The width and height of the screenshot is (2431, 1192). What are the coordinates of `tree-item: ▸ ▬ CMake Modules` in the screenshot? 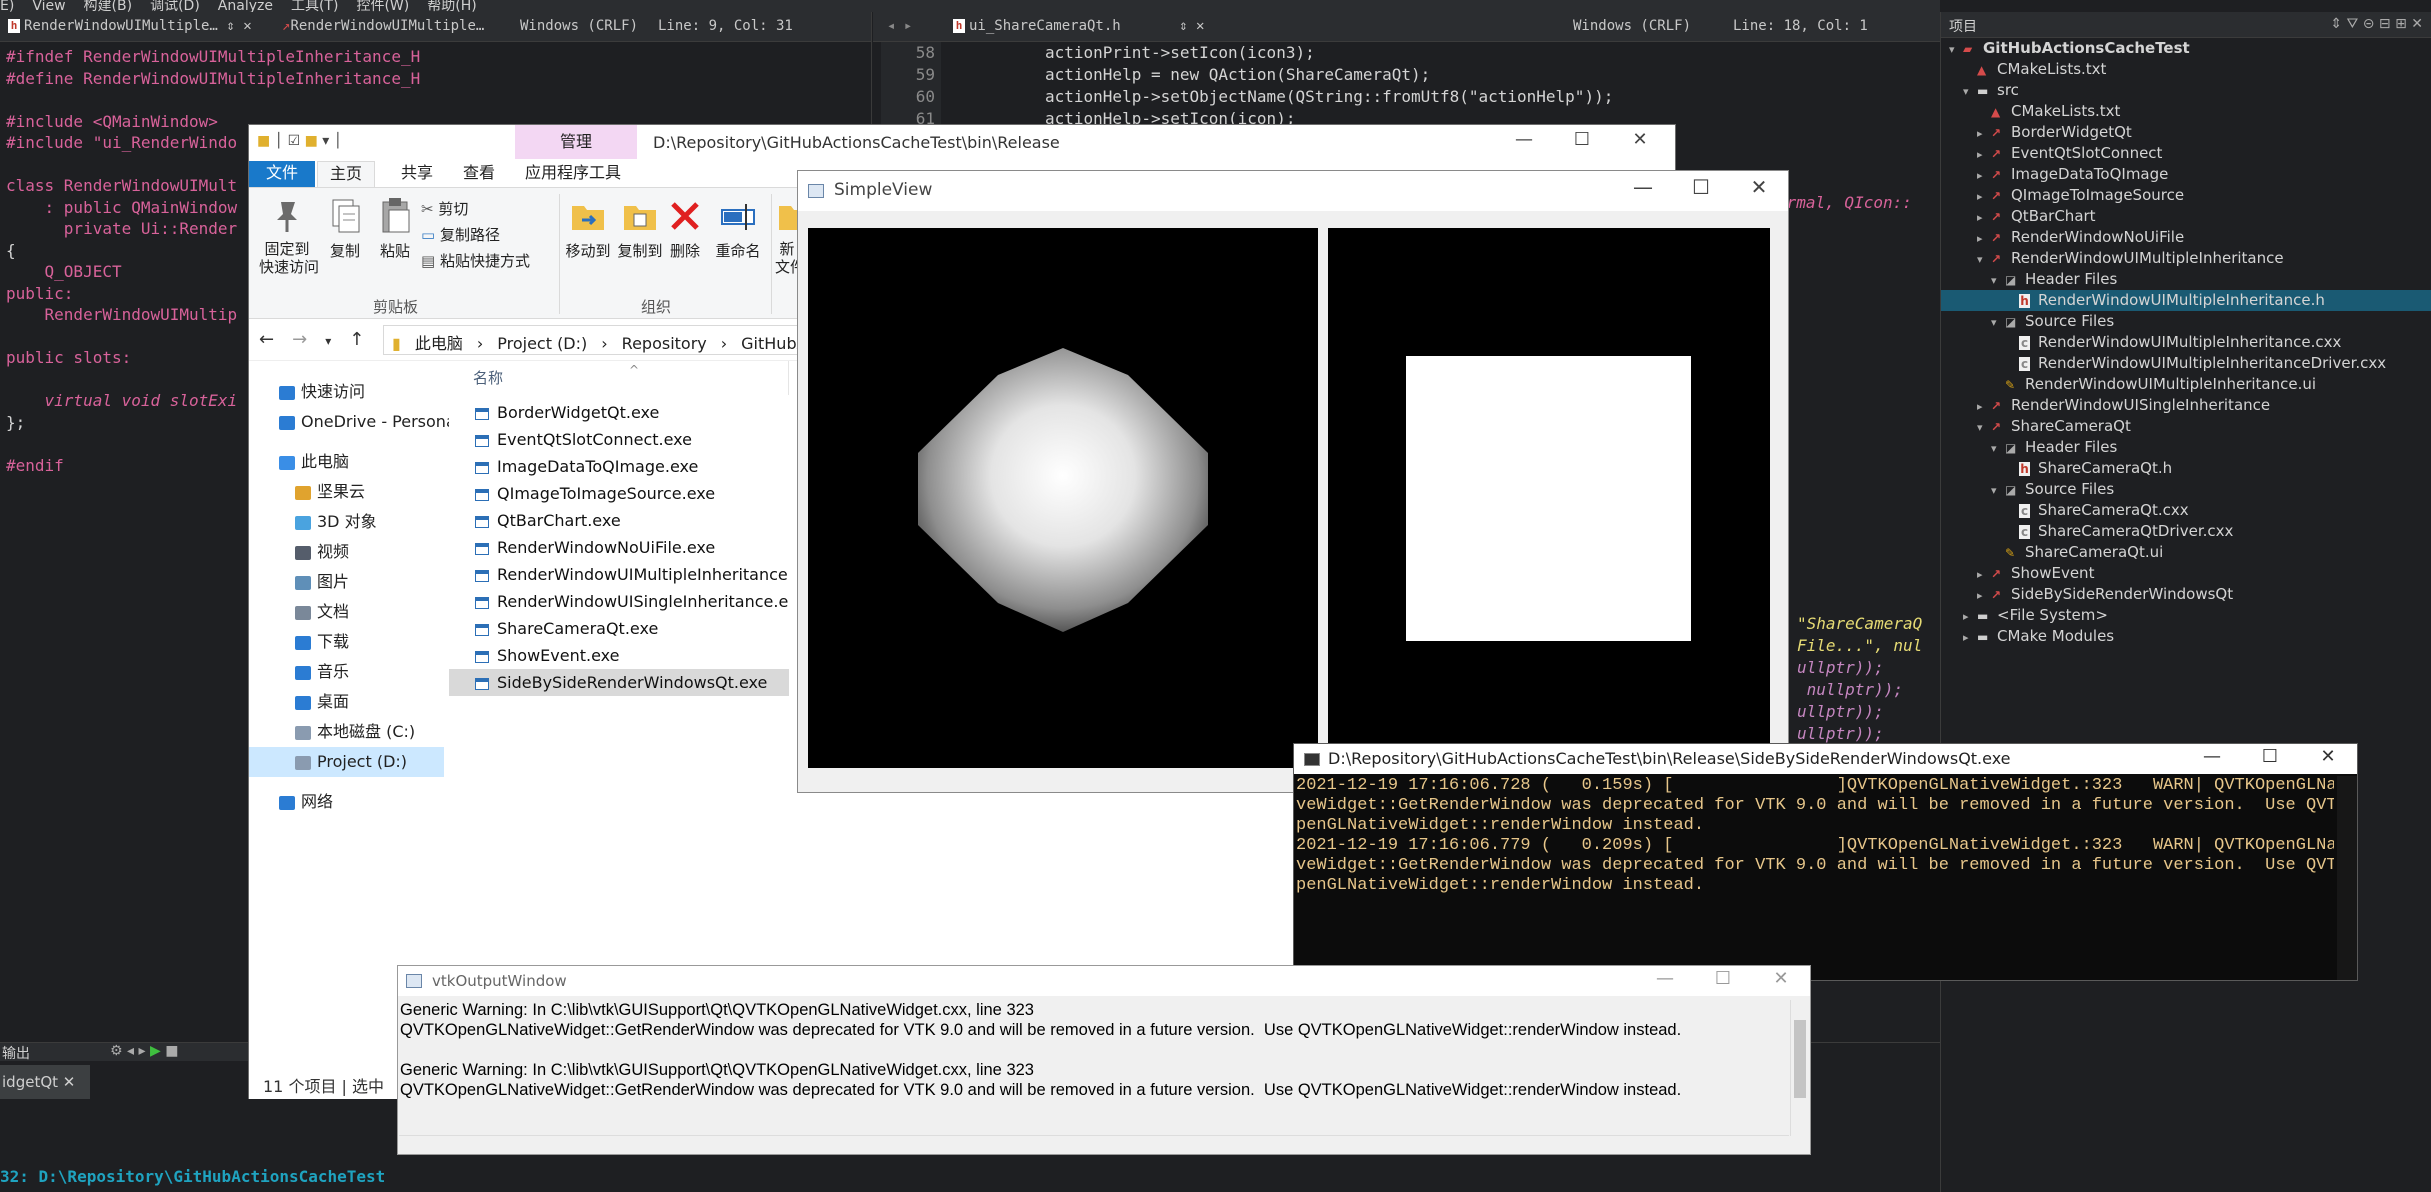 It's located at (2186, 636).